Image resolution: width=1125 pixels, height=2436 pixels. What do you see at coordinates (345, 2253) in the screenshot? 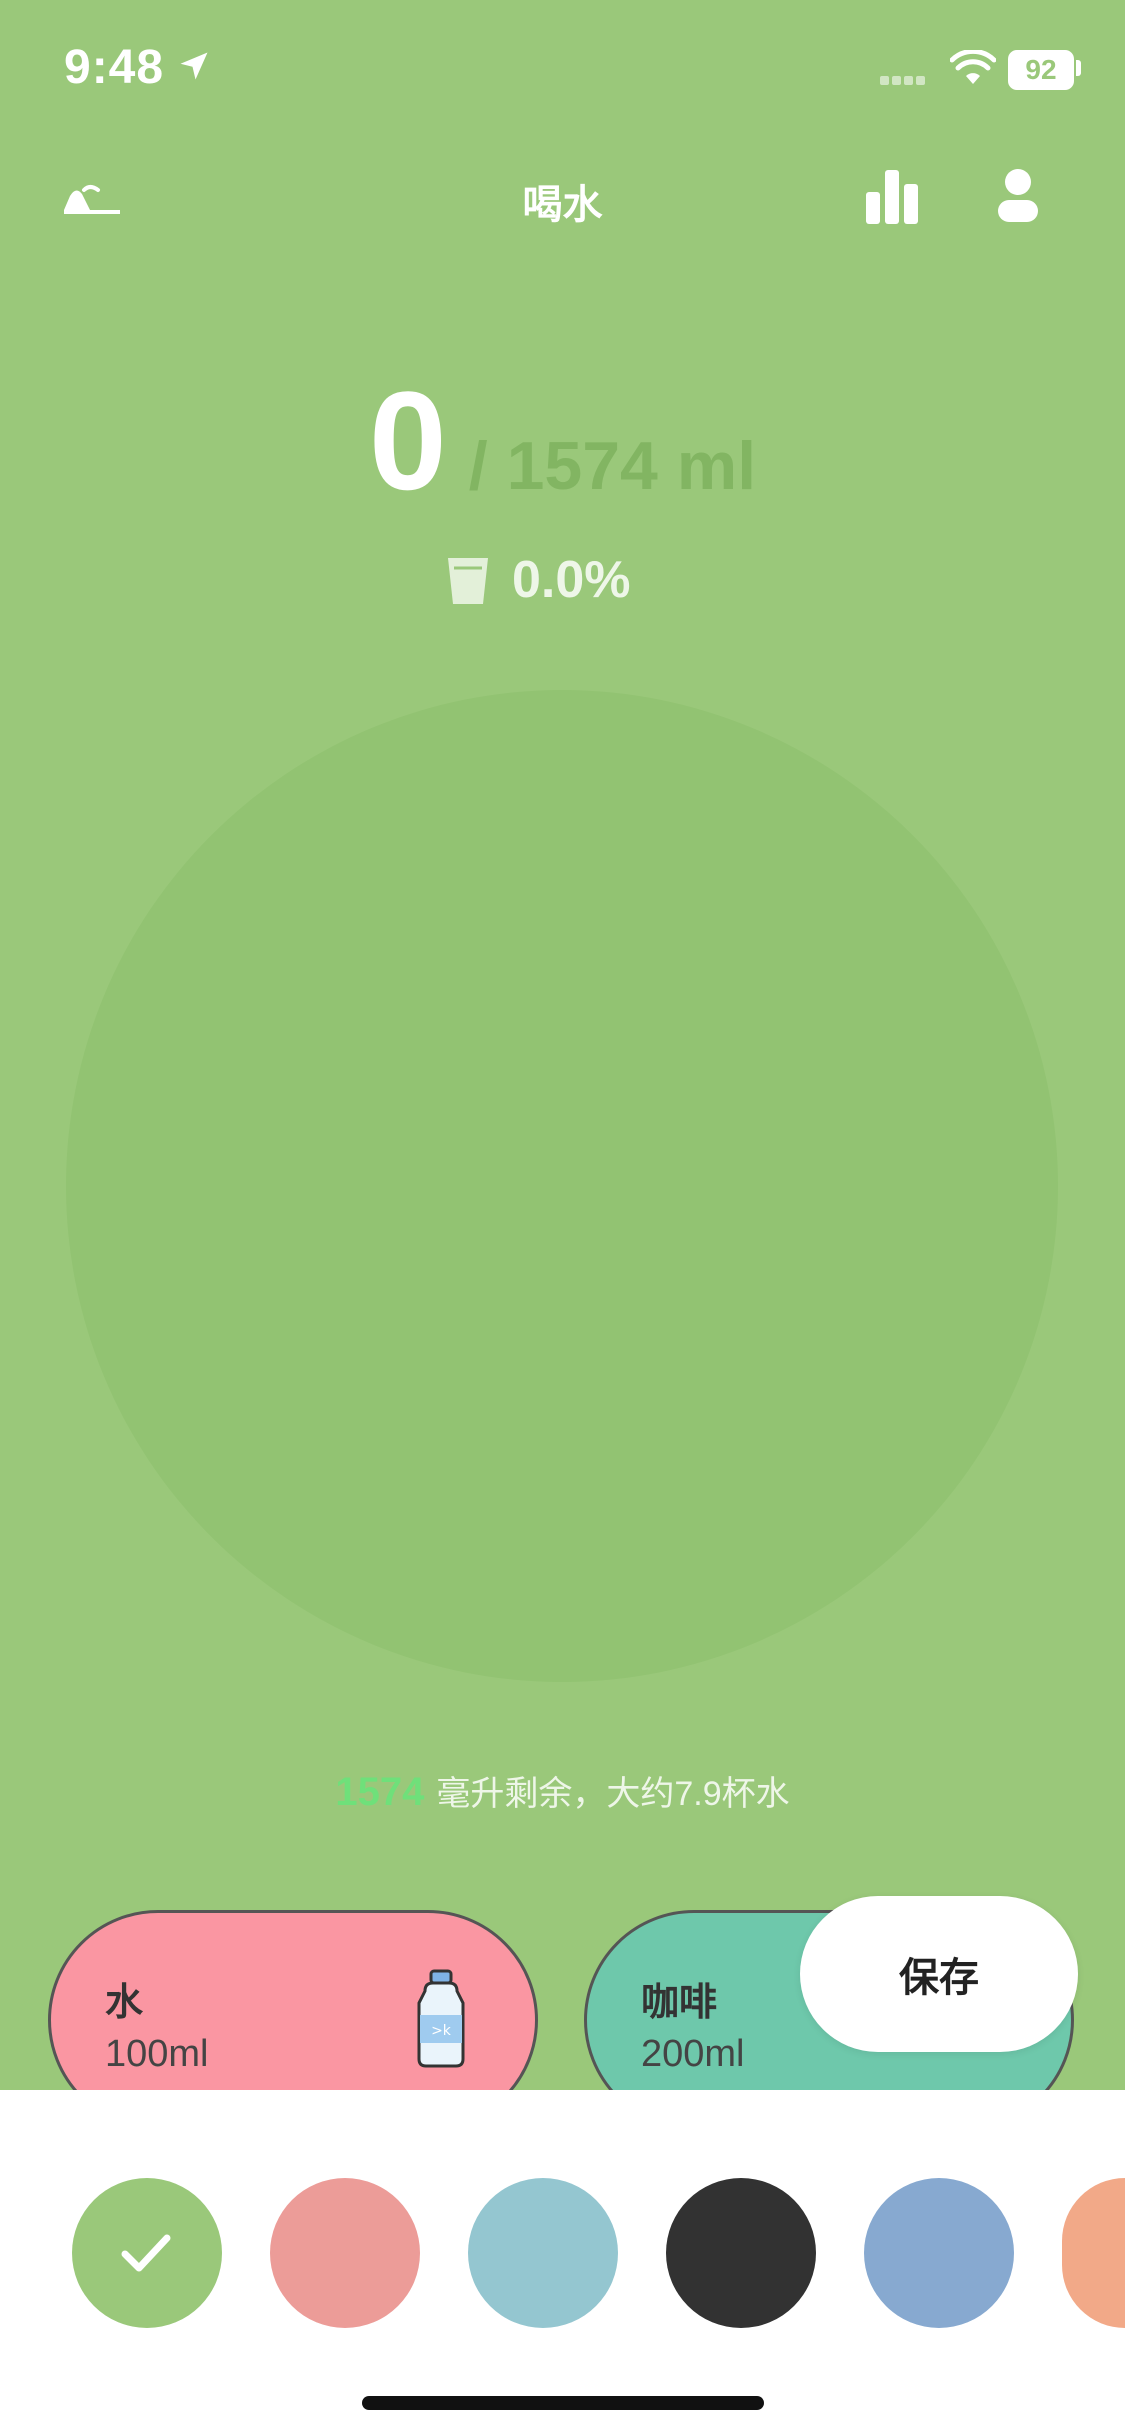
I see `color-swatch-pink` at bounding box center [345, 2253].